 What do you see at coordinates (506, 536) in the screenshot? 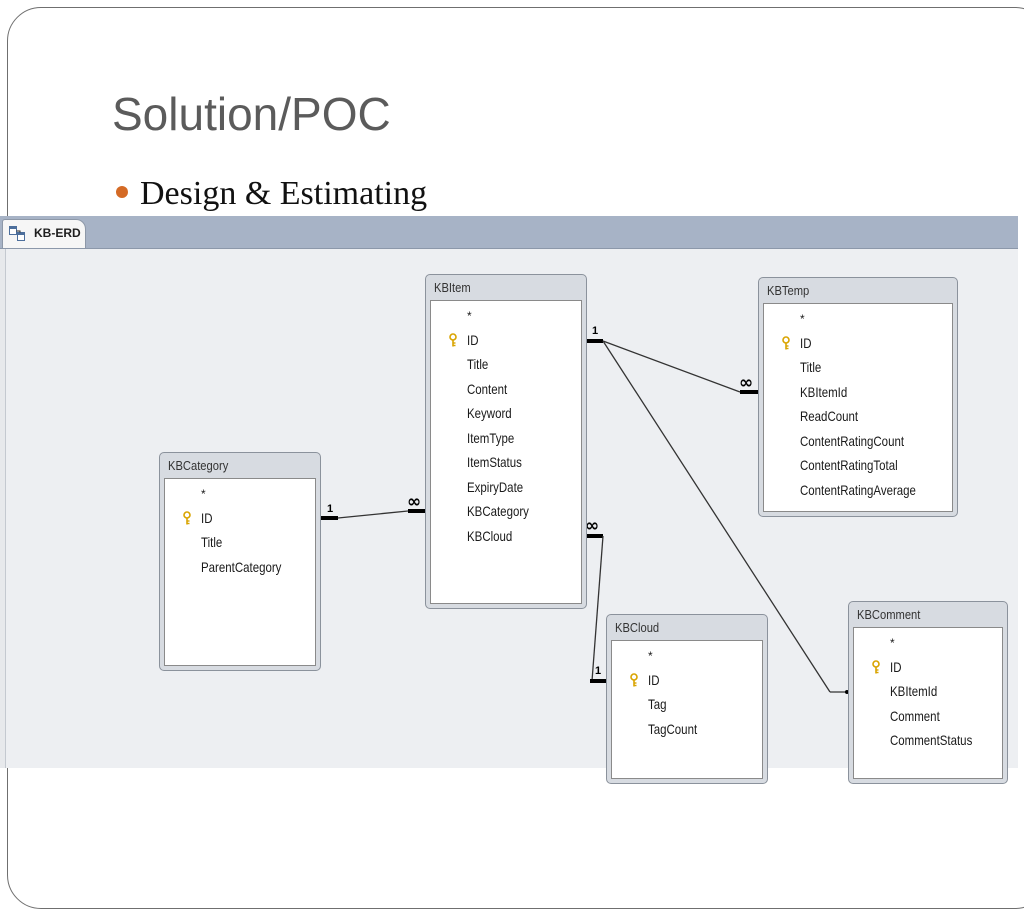
I see `field-kbcloud: KBCloud` at bounding box center [506, 536].